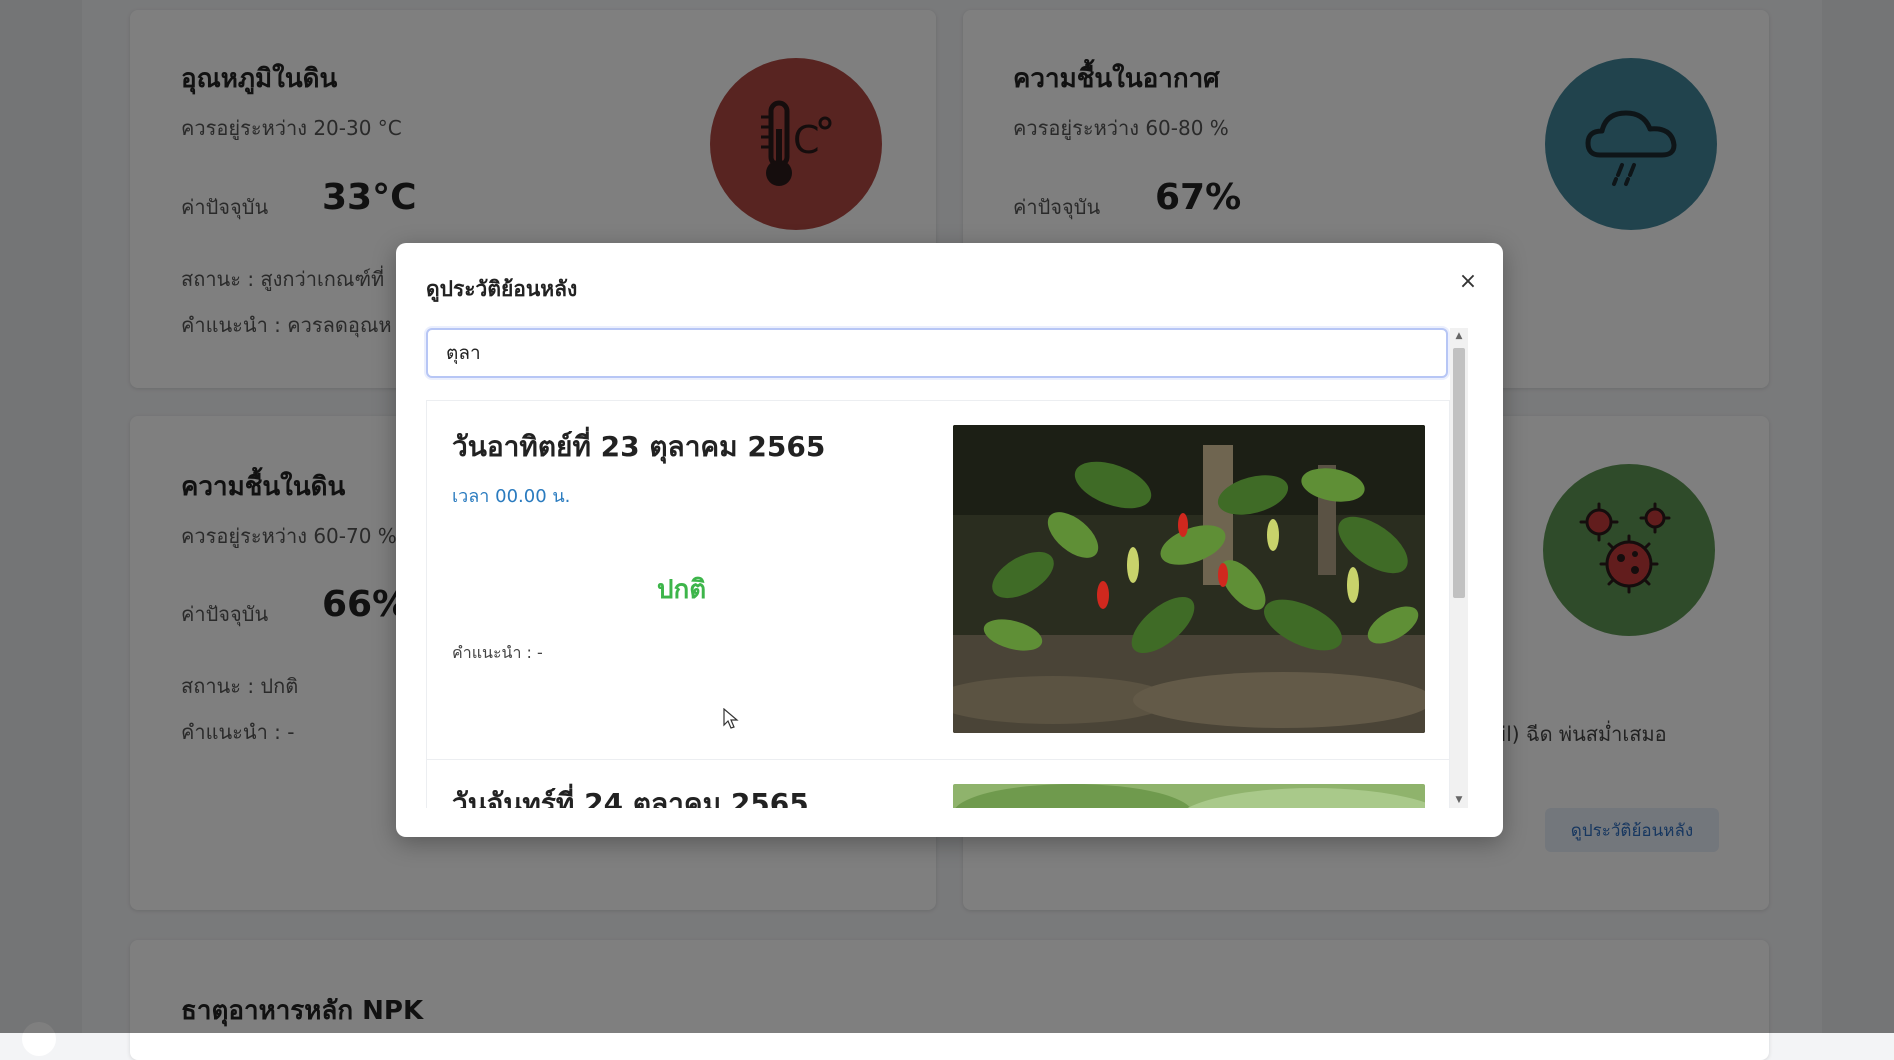  What do you see at coordinates (682, 590) in the screenshot?
I see `entry-status: ปกติ` at bounding box center [682, 590].